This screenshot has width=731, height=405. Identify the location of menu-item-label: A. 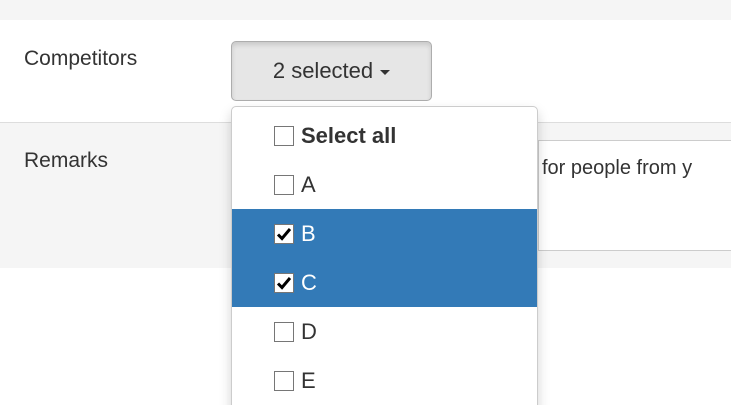
(308, 184).